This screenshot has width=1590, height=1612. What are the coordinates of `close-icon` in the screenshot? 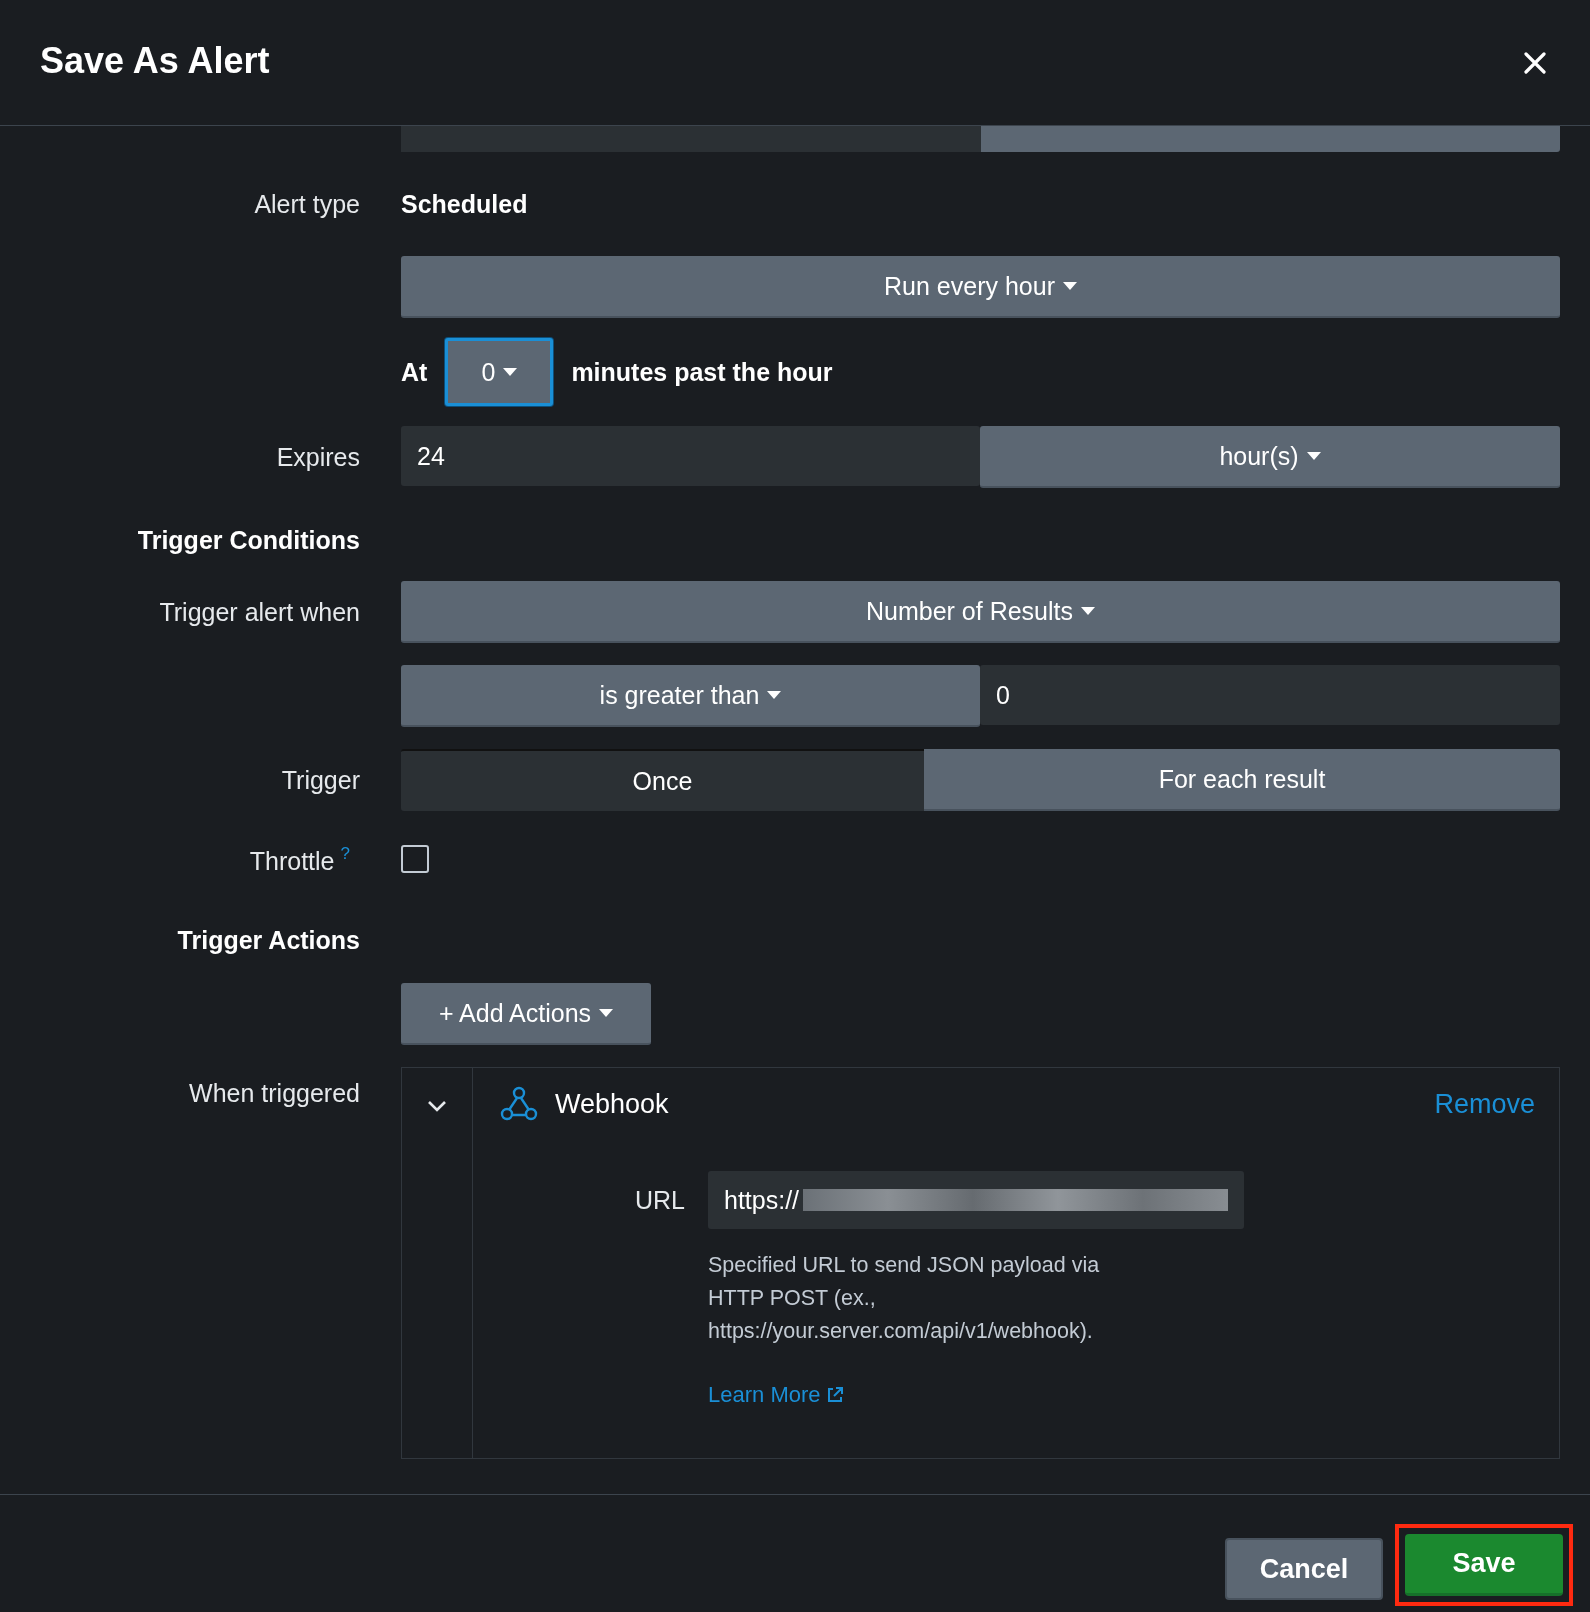 It's located at (1535, 62).